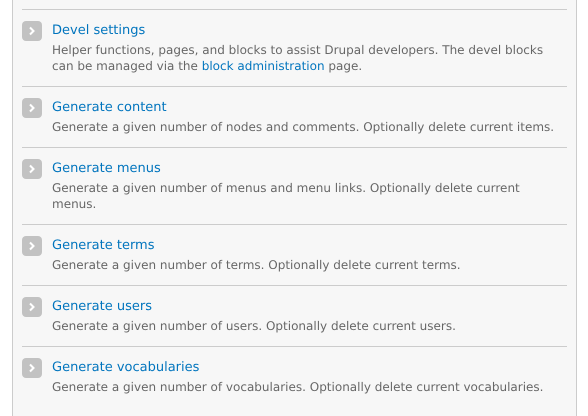  I want to click on page-link: Devel settings, so click(99, 30).